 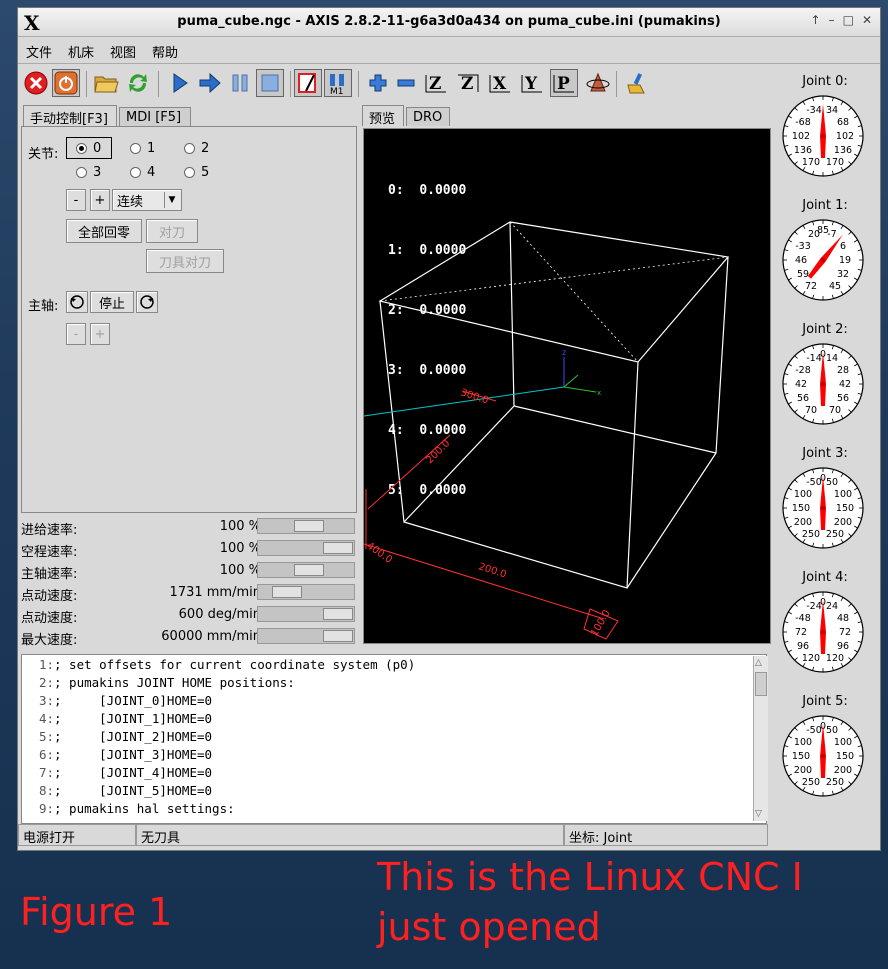 What do you see at coordinates (142, 148) in the screenshot?
I see `joint-radio-1: 1` at bounding box center [142, 148].